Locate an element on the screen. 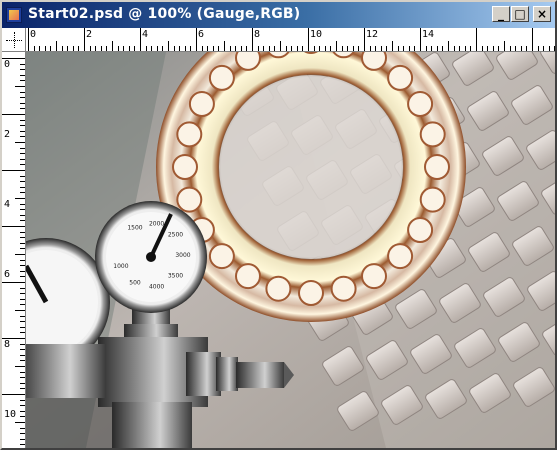 This screenshot has height=450, width=557. ruler-label-top: 0 is located at coordinates (33, 34).